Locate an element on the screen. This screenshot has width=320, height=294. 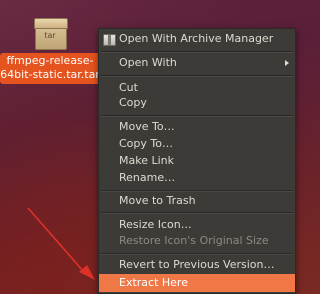
arrow-head is located at coordinates (87, 272).